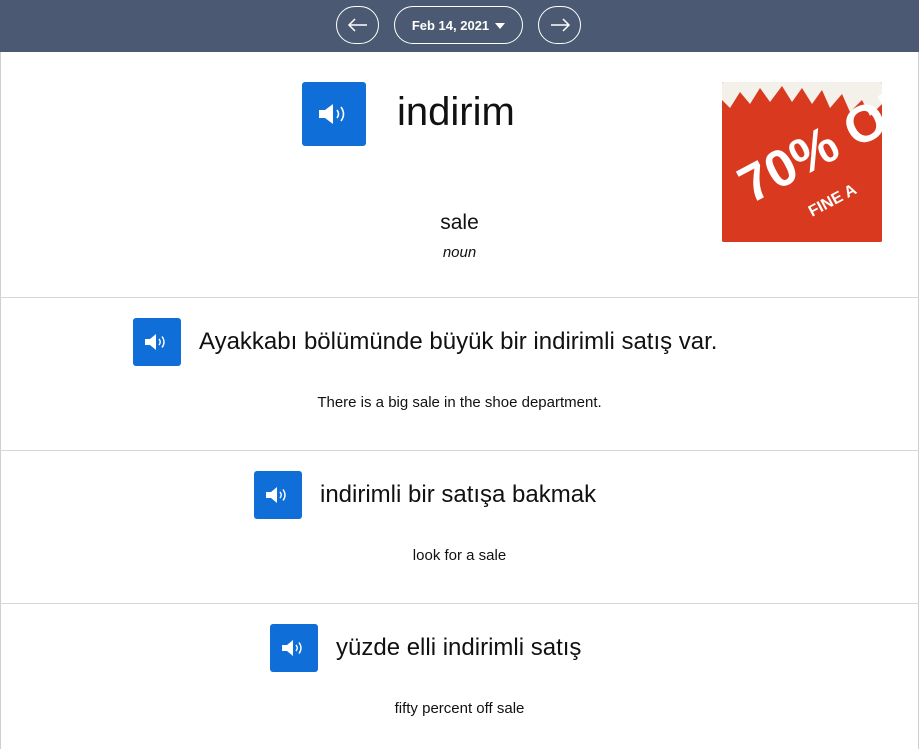  Describe the element at coordinates (456, 112) in the screenshot. I see `word-term: indirim` at that location.